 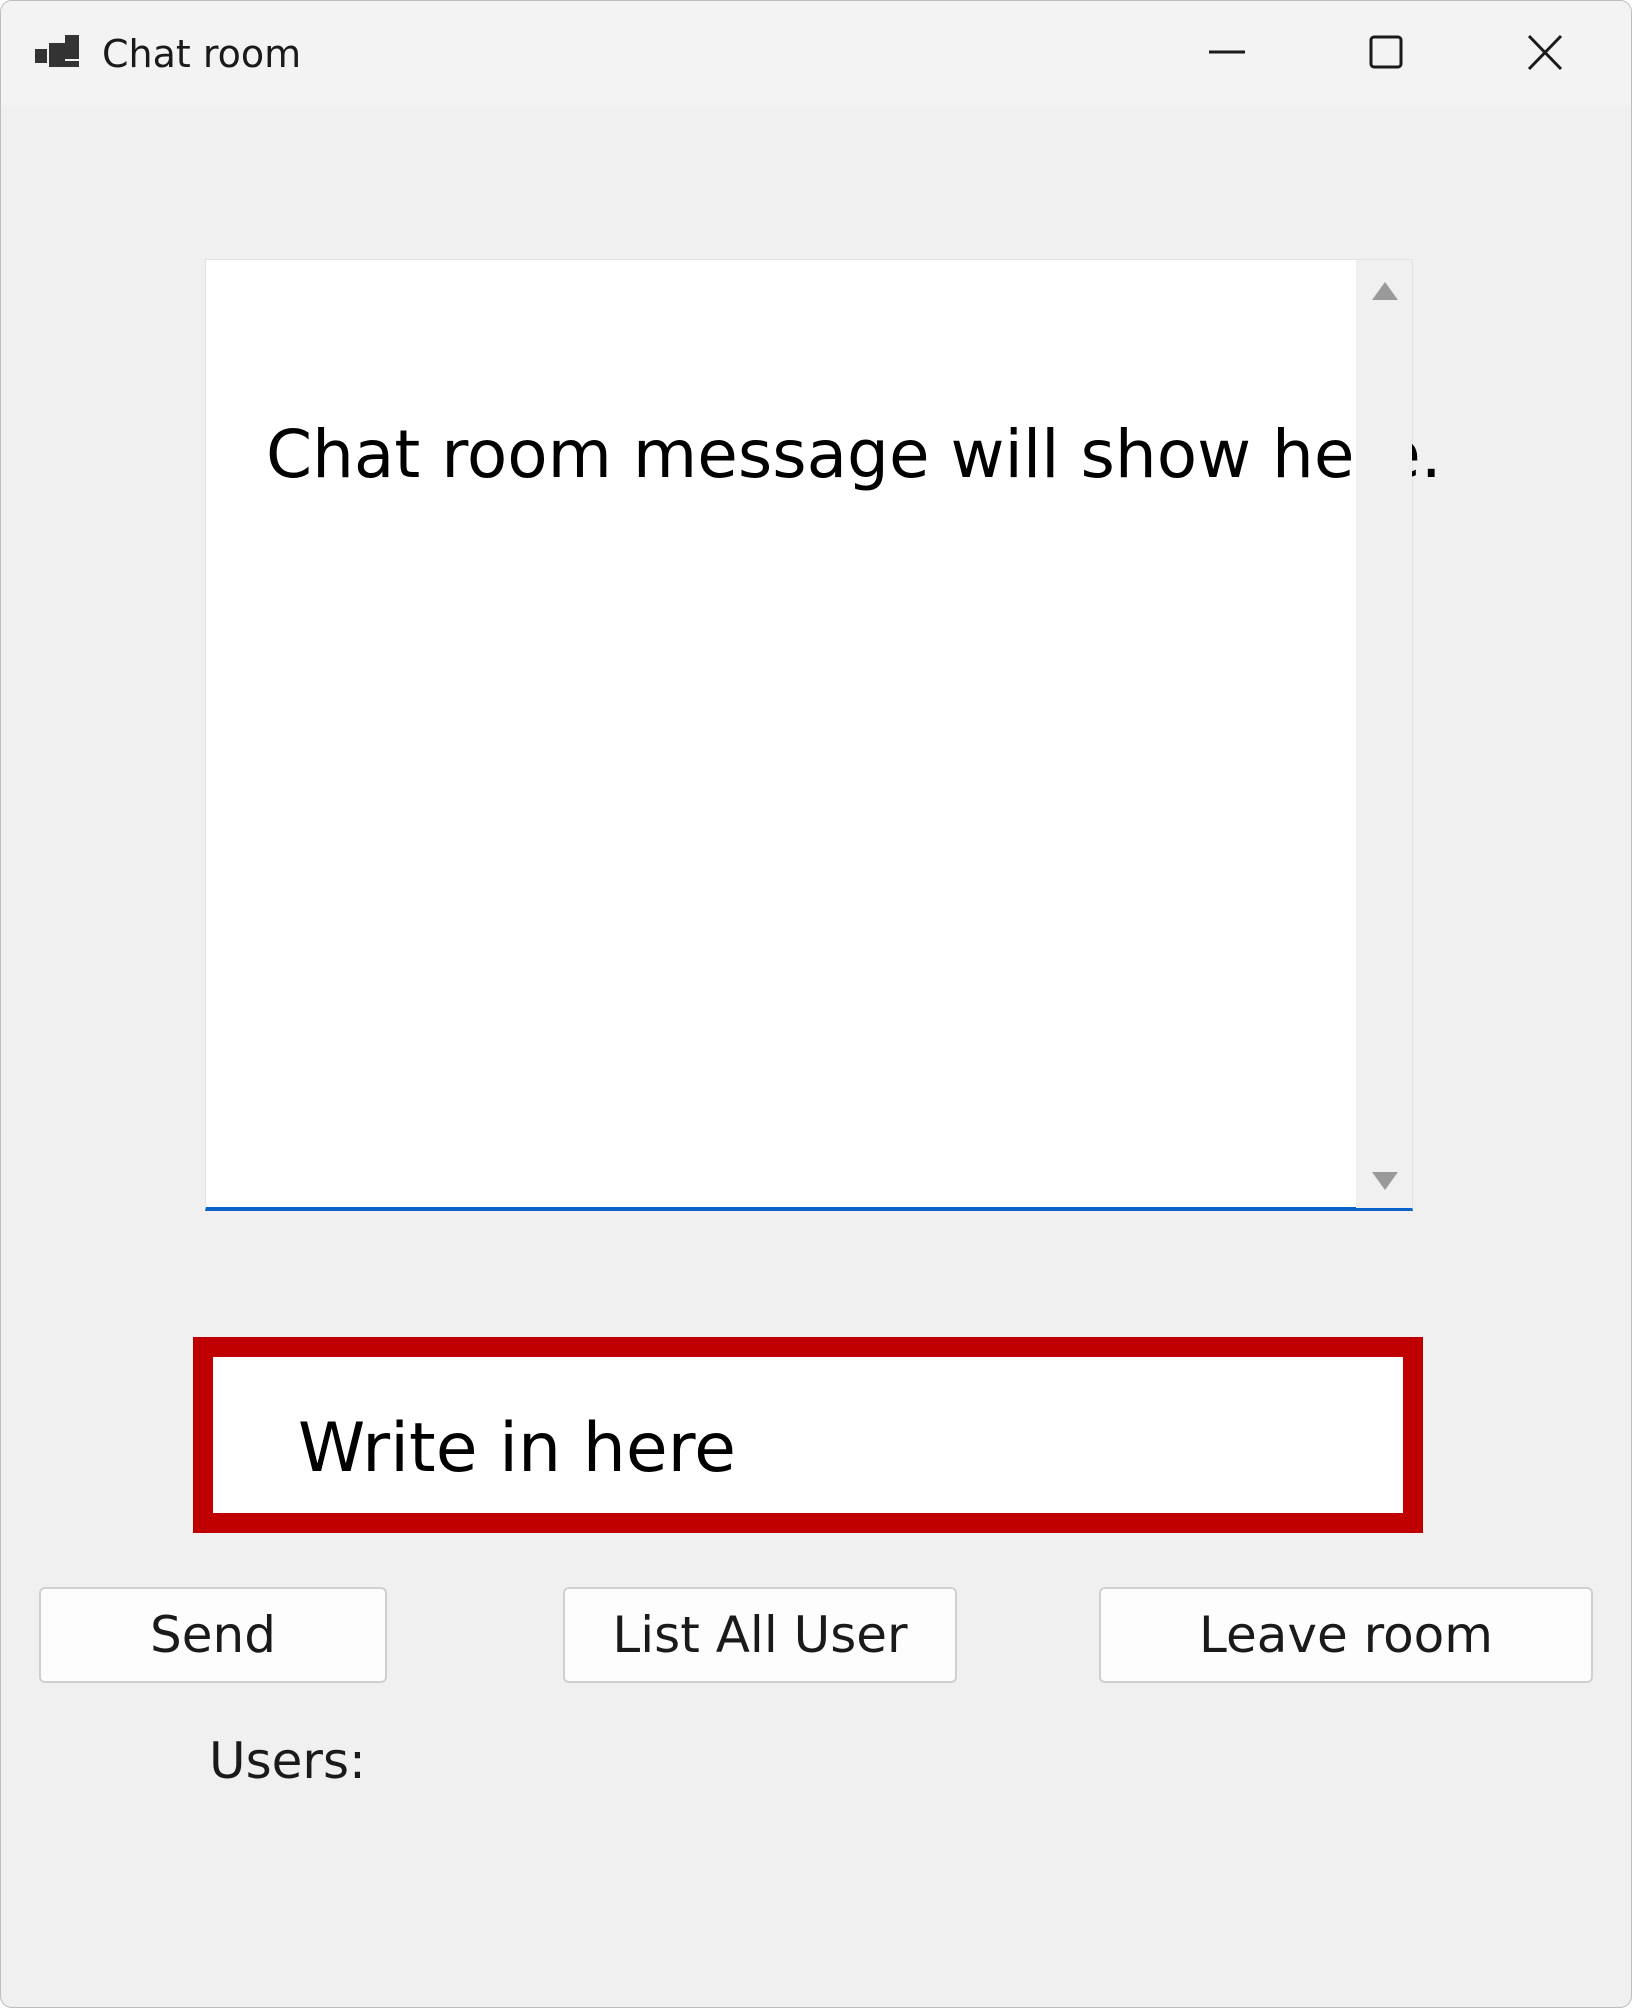 What do you see at coordinates (816, 53) in the screenshot?
I see `title-bar: Chat room` at bounding box center [816, 53].